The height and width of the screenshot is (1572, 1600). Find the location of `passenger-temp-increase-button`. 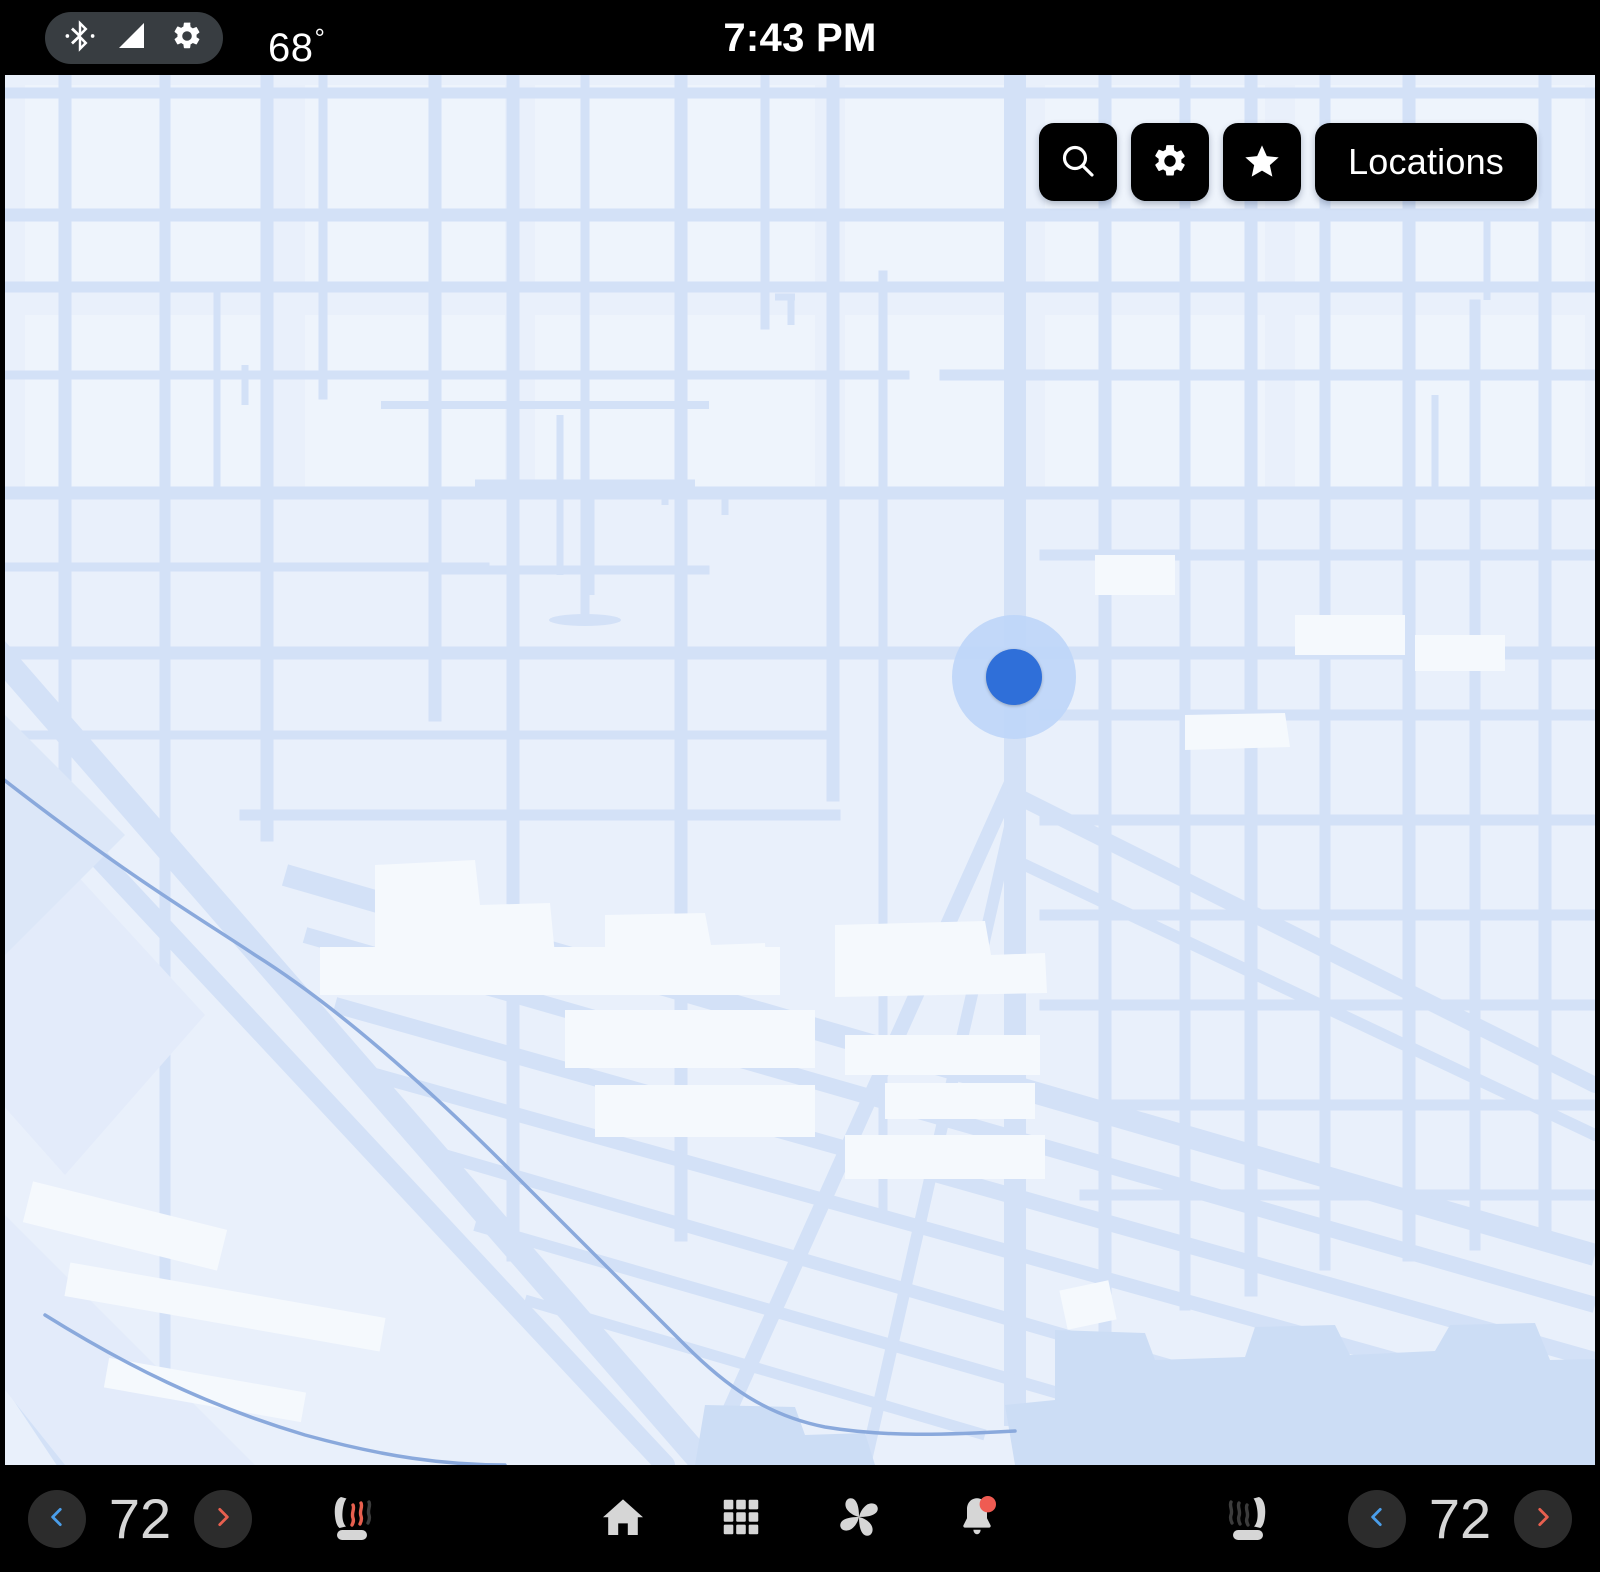

passenger-temp-increase-button is located at coordinates (1543, 1518).